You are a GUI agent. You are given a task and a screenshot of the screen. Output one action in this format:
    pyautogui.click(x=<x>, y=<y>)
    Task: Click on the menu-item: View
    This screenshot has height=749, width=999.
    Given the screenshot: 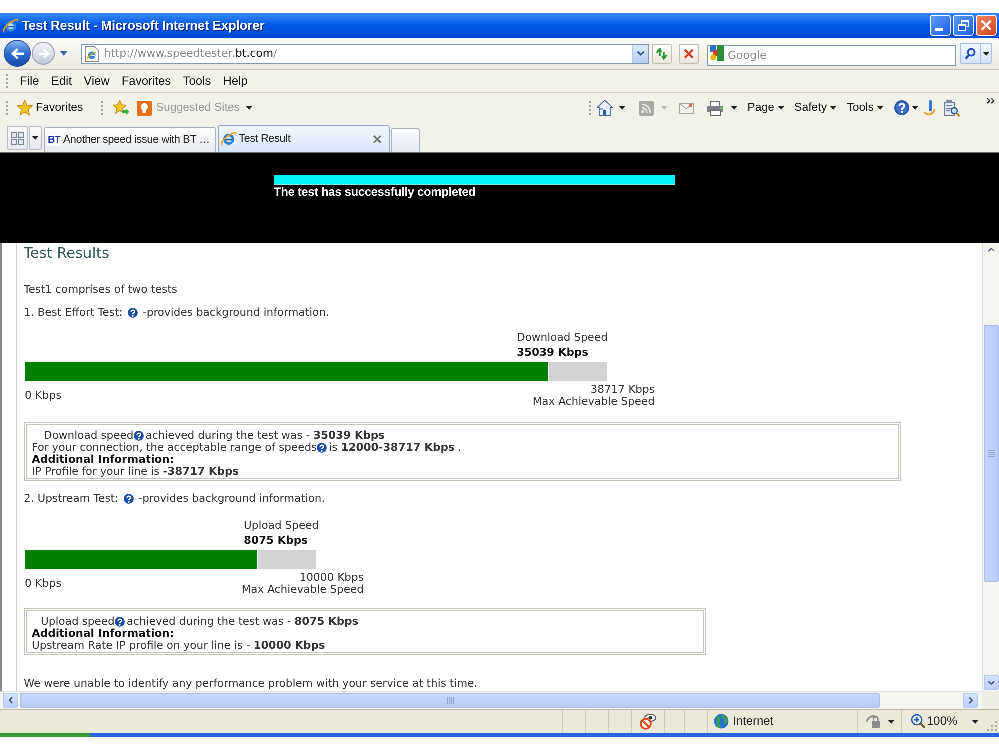 What is the action you would take?
    pyautogui.click(x=97, y=81)
    